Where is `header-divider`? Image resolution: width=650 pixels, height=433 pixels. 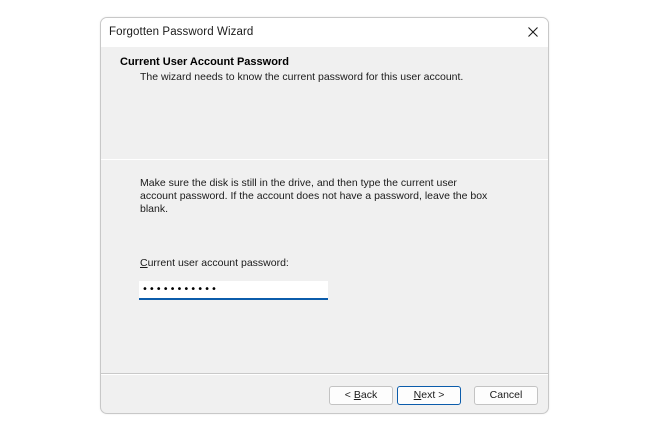 header-divider is located at coordinates (324, 159).